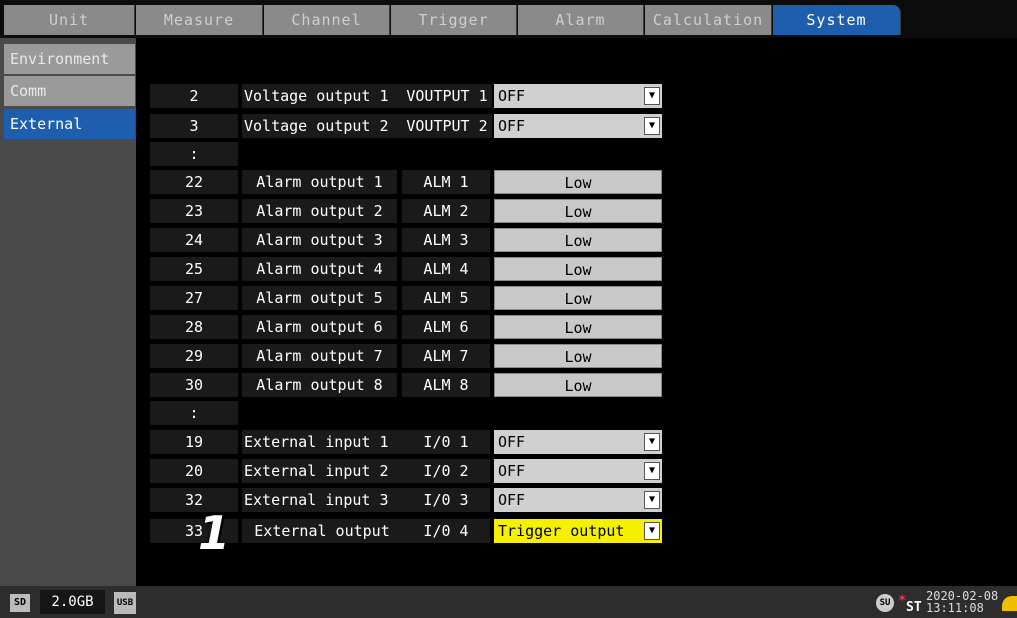 The width and height of the screenshot is (1017, 618). What do you see at coordinates (319, 356) in the screenshot?
I see `io-name: Alarm output 7` at bounding box center [319, 356].